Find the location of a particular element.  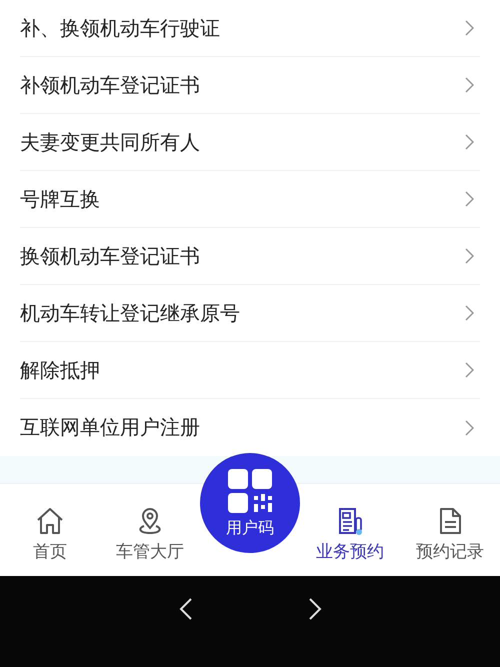

back-icon is located at coordinates (185, 609).